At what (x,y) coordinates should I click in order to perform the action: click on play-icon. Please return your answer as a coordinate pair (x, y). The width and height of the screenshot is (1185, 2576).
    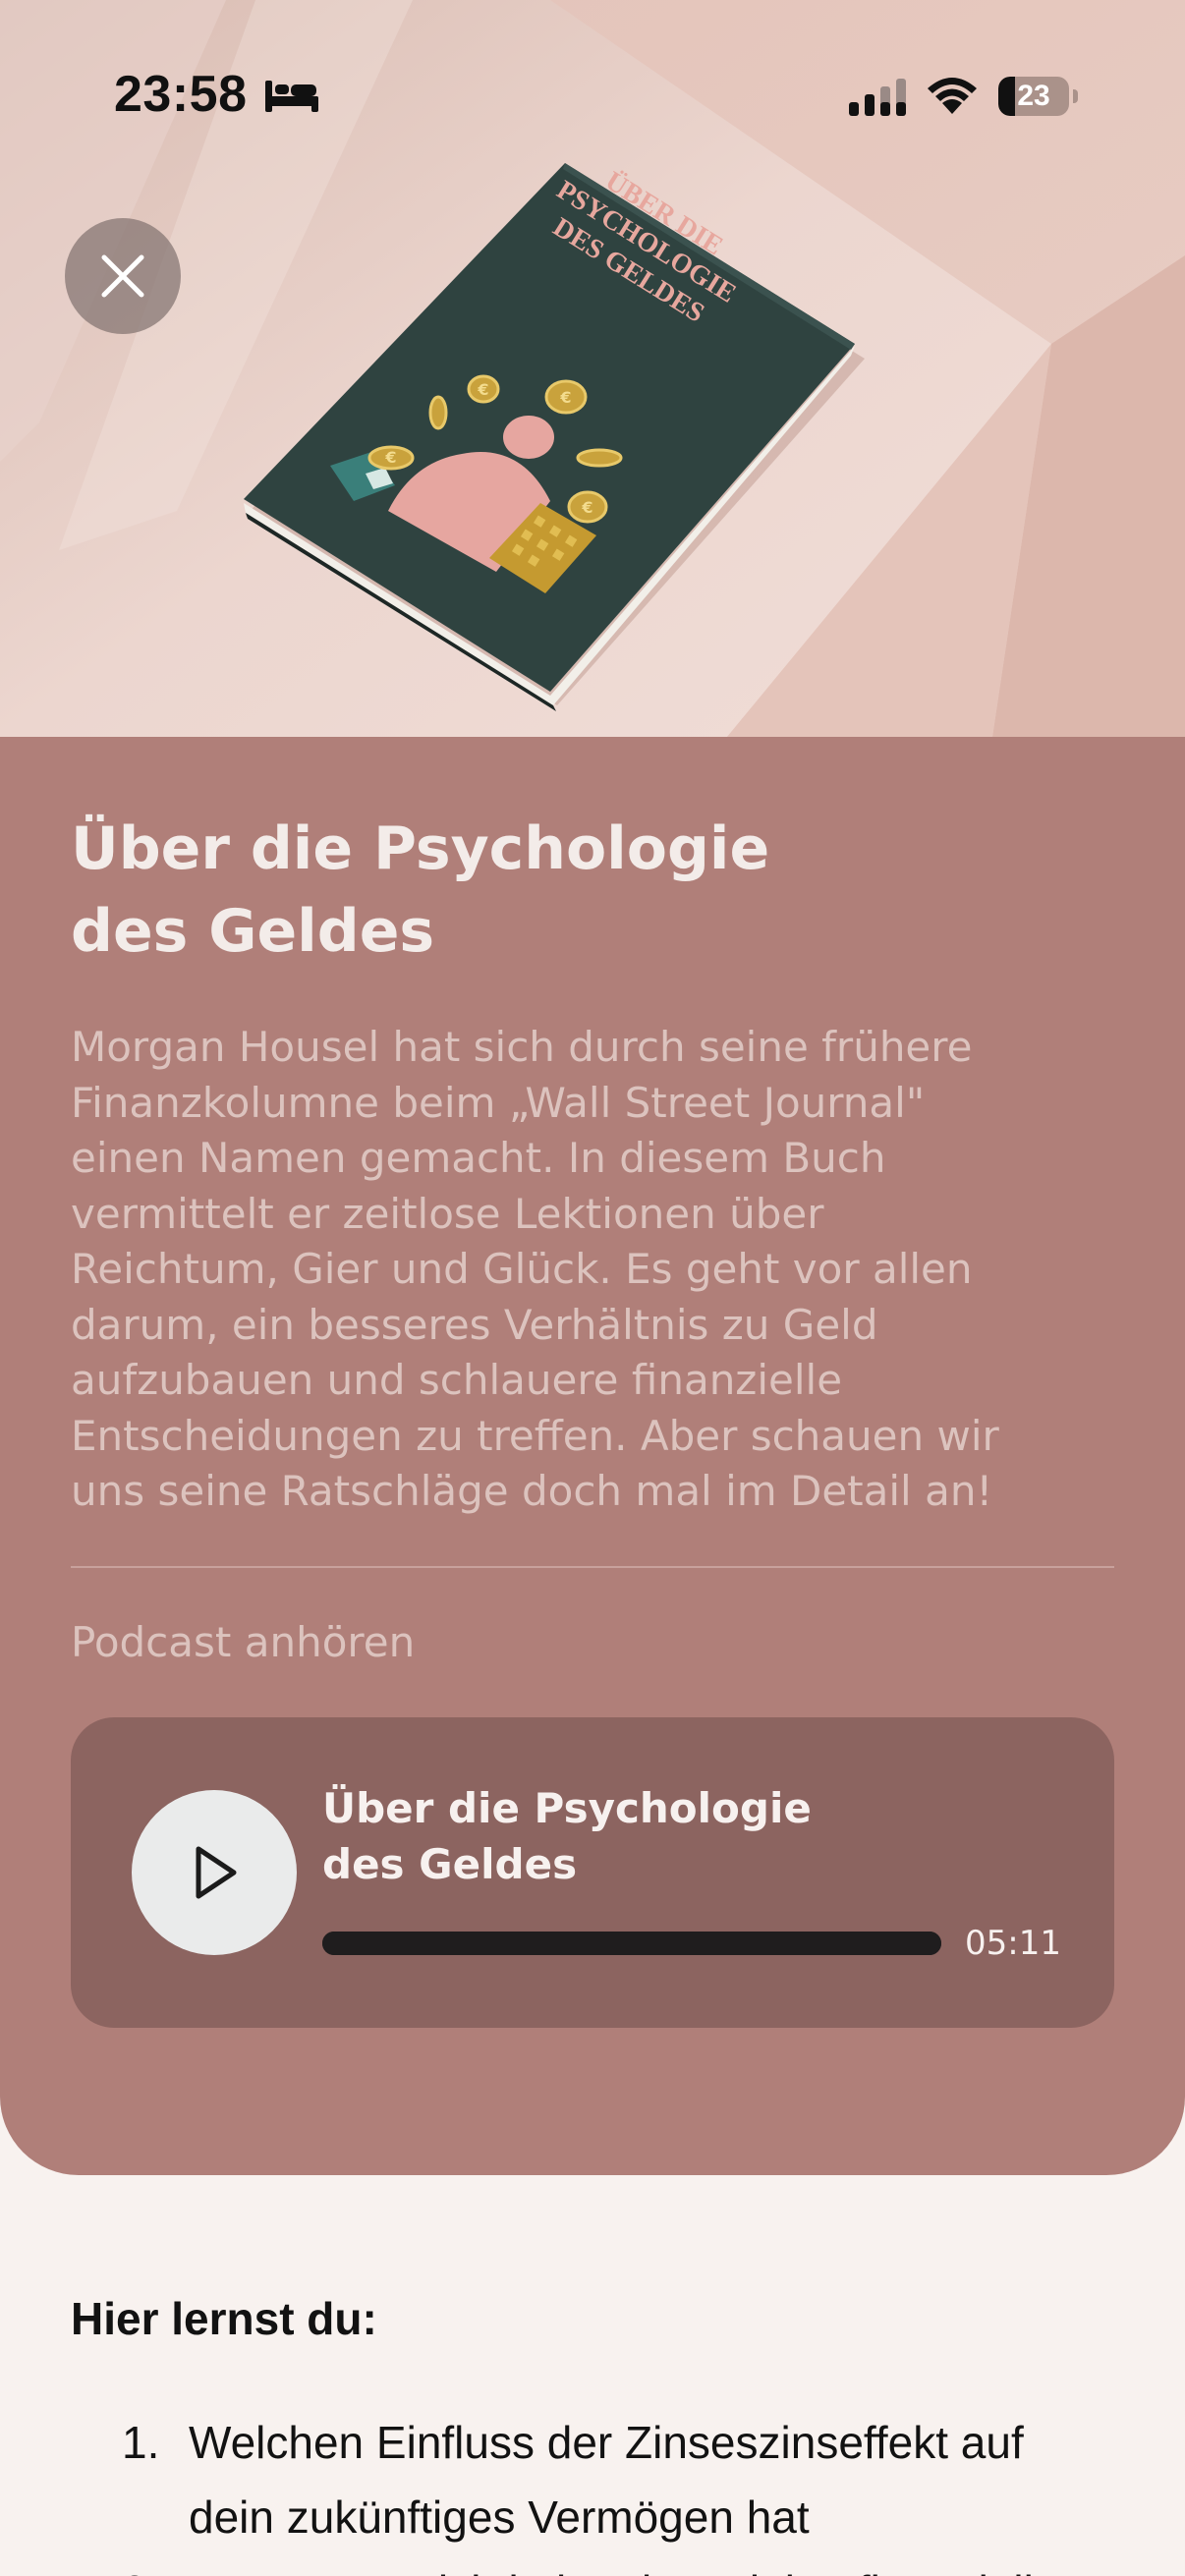
    Looking at the image, I should click on (216, 1872).